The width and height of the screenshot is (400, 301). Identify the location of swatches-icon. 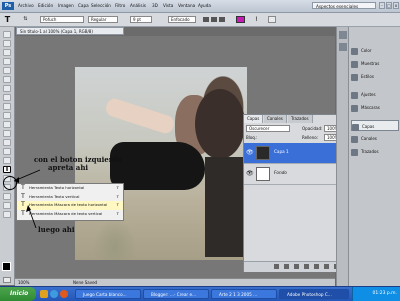
(354, 64).